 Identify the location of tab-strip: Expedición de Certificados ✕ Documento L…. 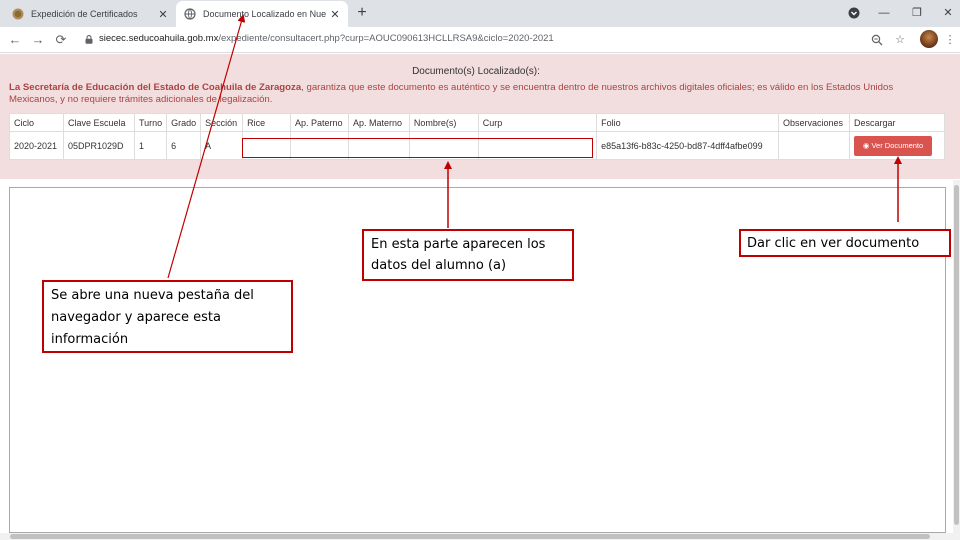
(480, 13).